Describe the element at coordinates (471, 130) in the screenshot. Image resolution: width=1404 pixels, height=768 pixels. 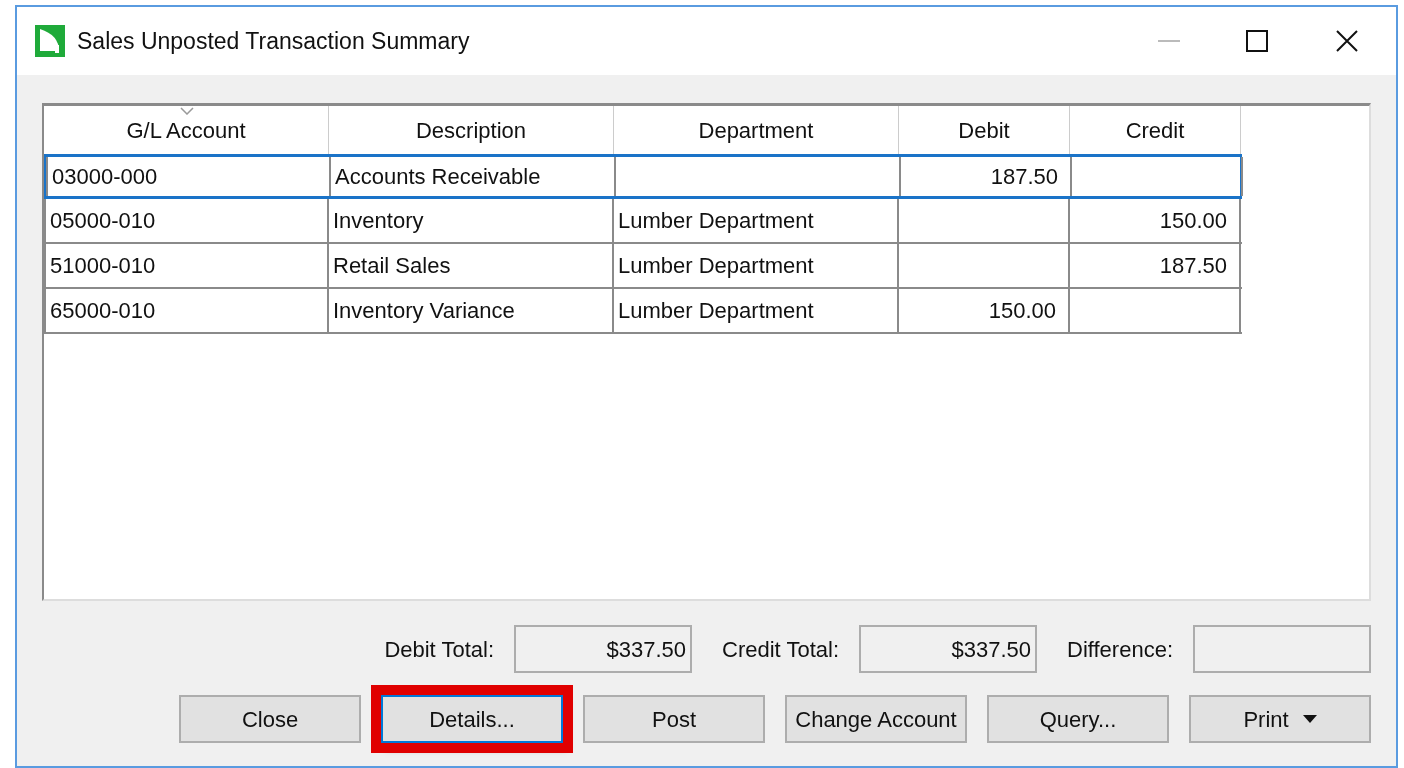
I see `column-header: Description` at that location.